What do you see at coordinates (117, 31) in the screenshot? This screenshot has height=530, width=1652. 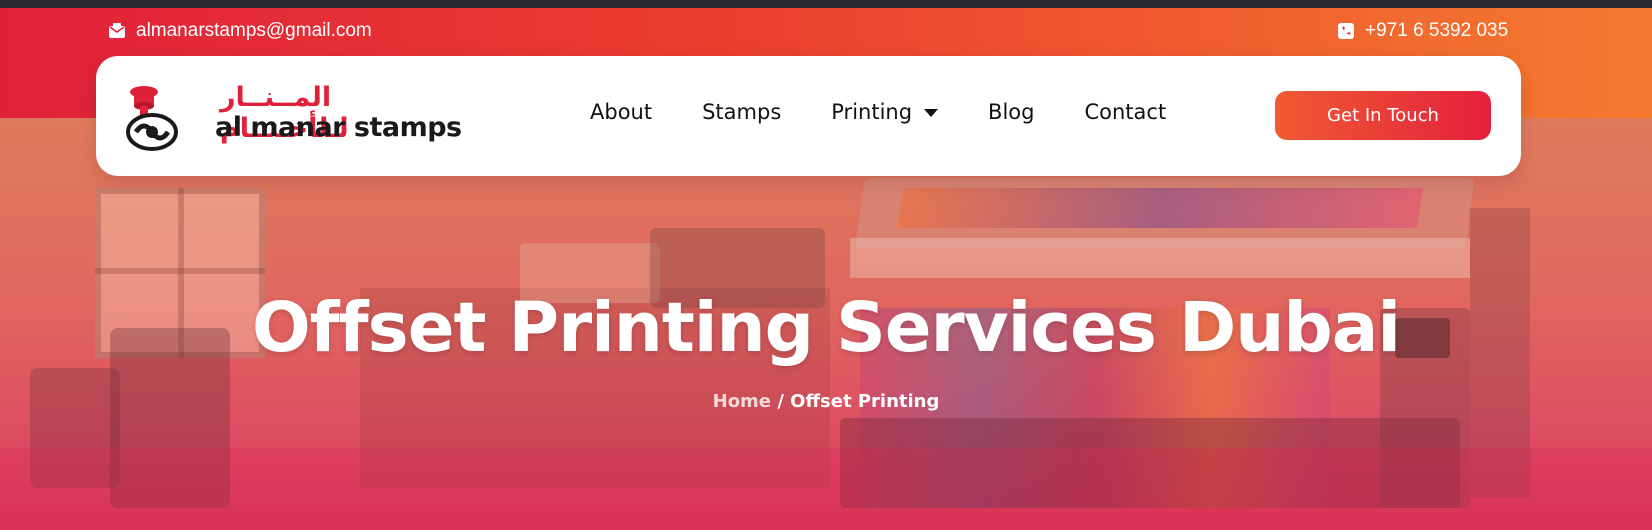 I see `envelope-icon` at bounding box center [117, 31].